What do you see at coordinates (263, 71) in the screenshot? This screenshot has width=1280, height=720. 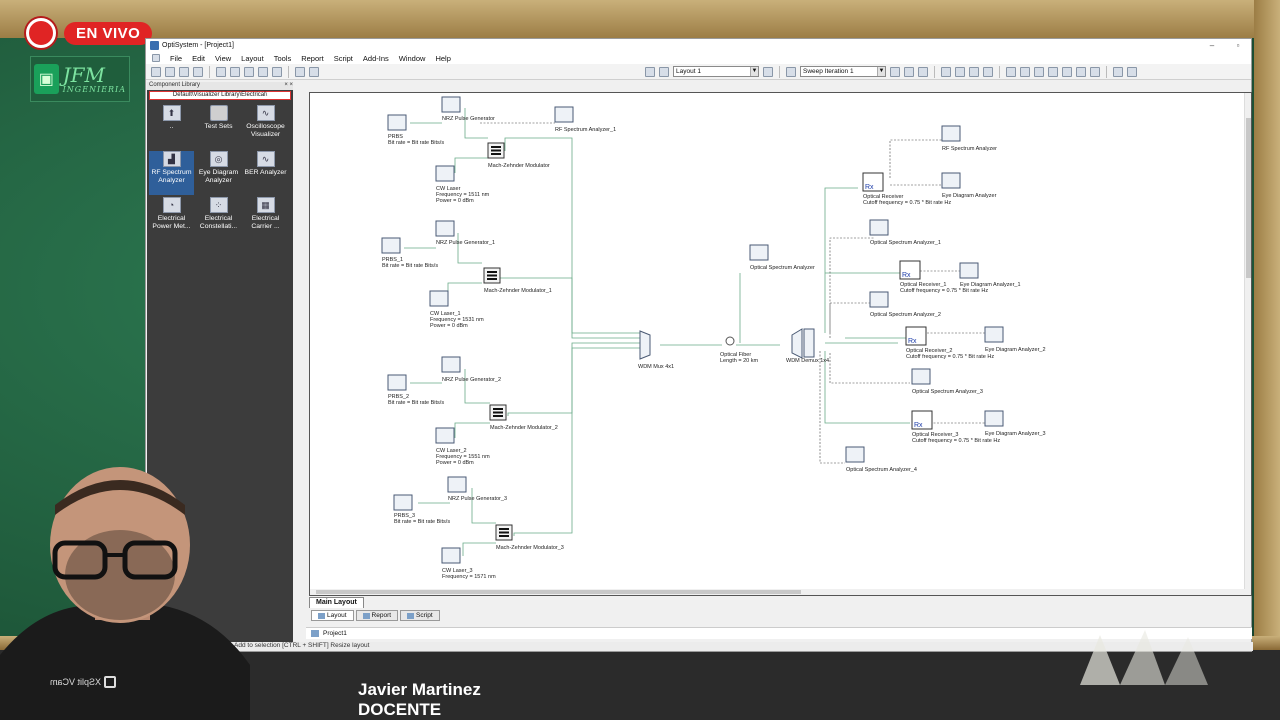 I see `undo-icon` at bounding box center [263, 71].